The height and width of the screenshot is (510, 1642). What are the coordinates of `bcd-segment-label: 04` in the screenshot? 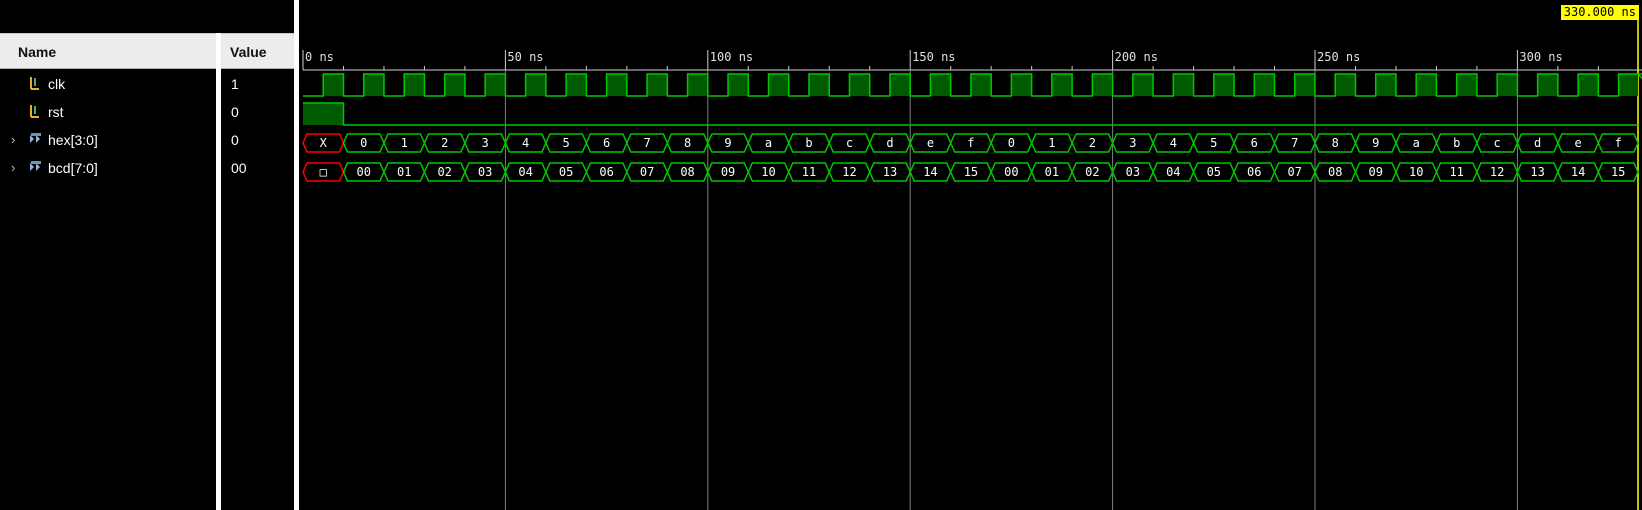 It's located at (1173, 172).